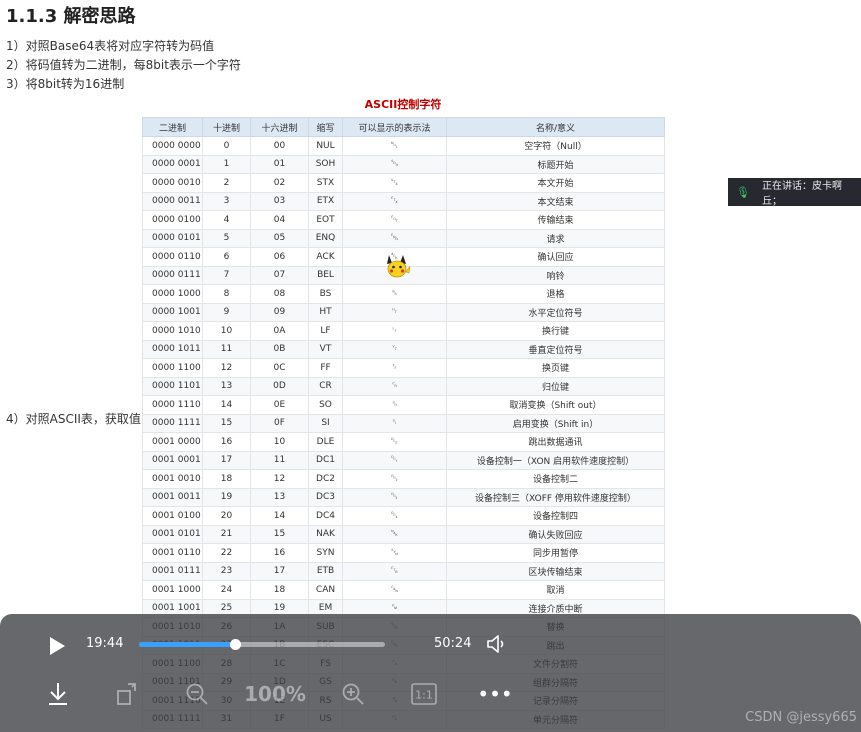 Image resolution: width=861 pixels, height=732 pixels. Describe the element at coordinates (57, 646) in the screenshot. I see `play-icon` at that location.